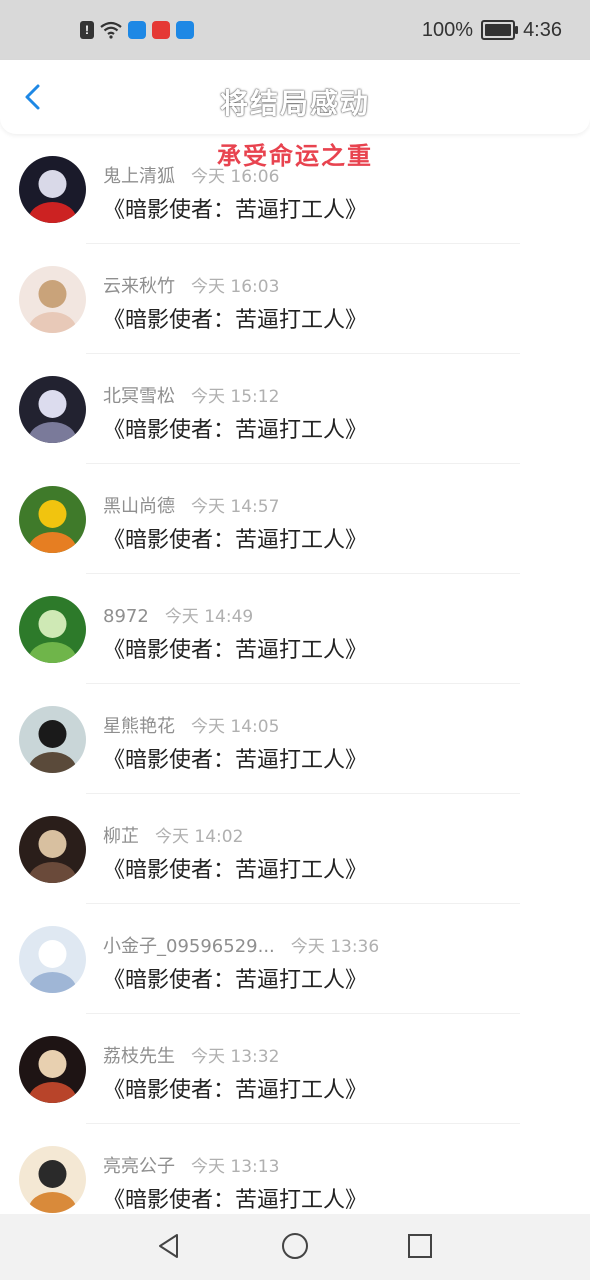 Image resolution: width=590 pixels, height=1280 pixels. I want to click on user-name: 荔枝先生, so click(139, 1056).